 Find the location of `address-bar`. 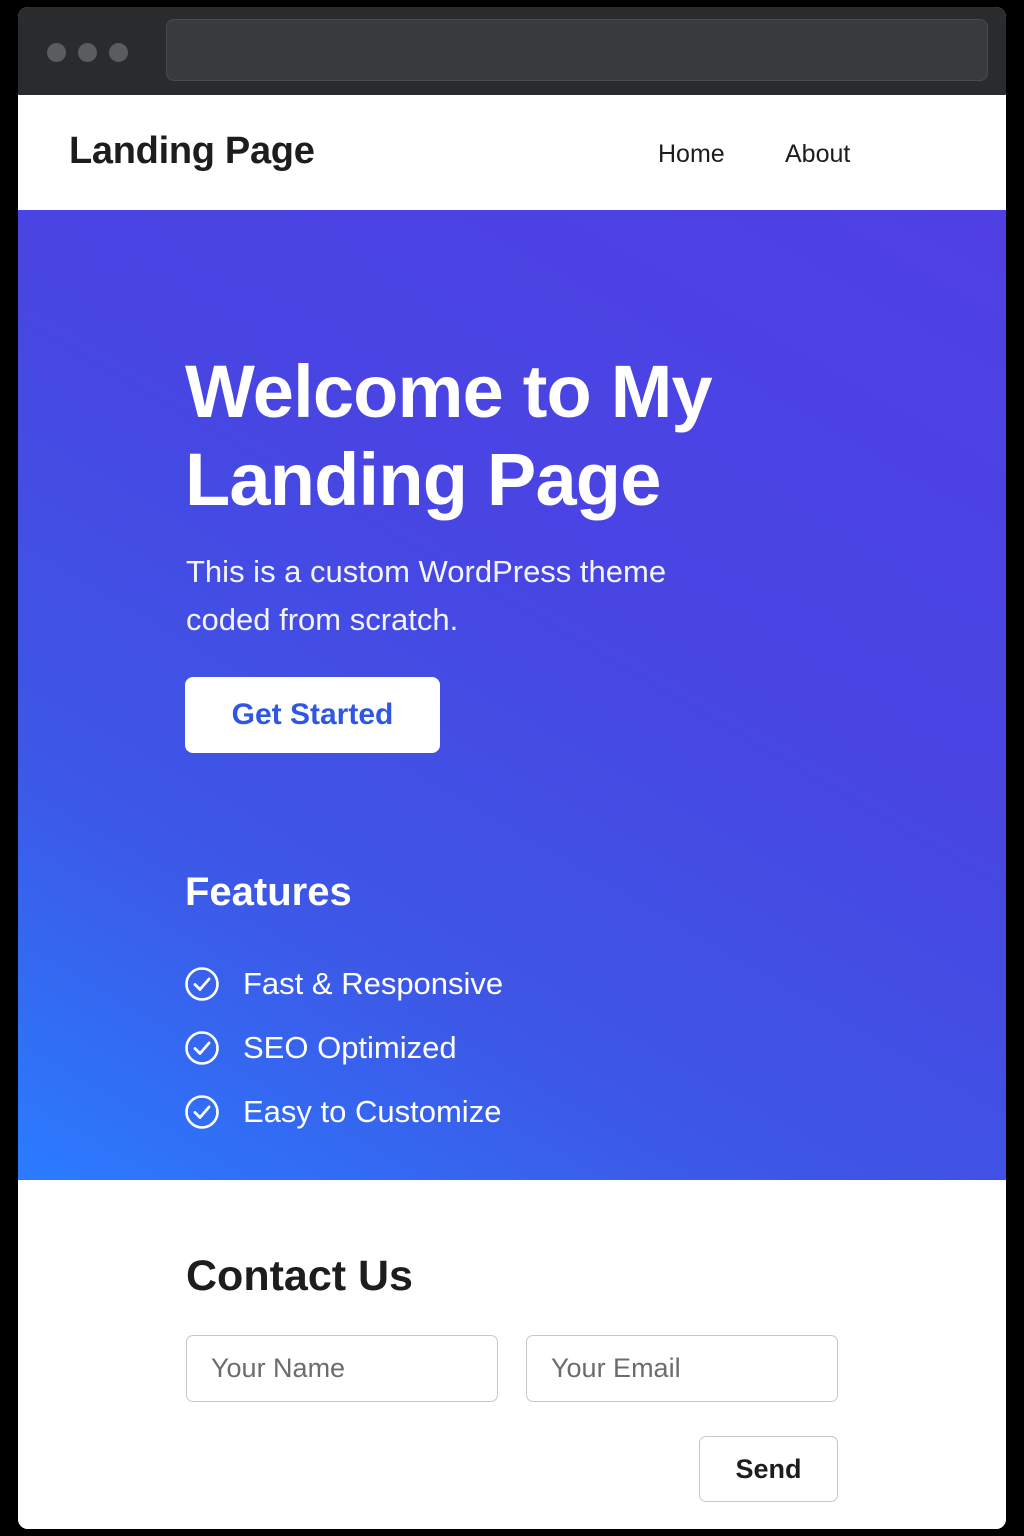

address-bar is located at coordinates (577, 50).